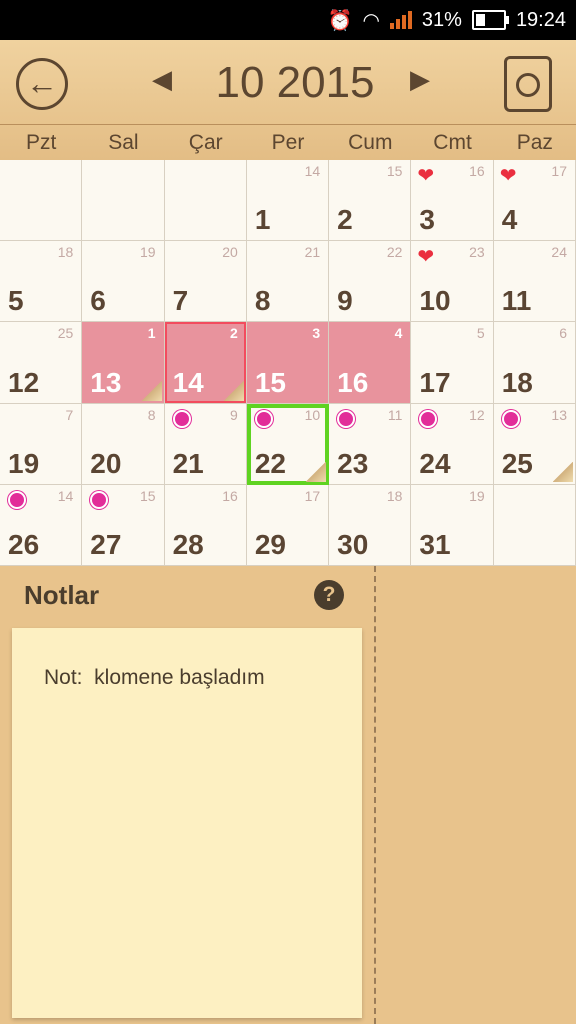  I want to click on day-cell: 25 12, so click(41, 363).